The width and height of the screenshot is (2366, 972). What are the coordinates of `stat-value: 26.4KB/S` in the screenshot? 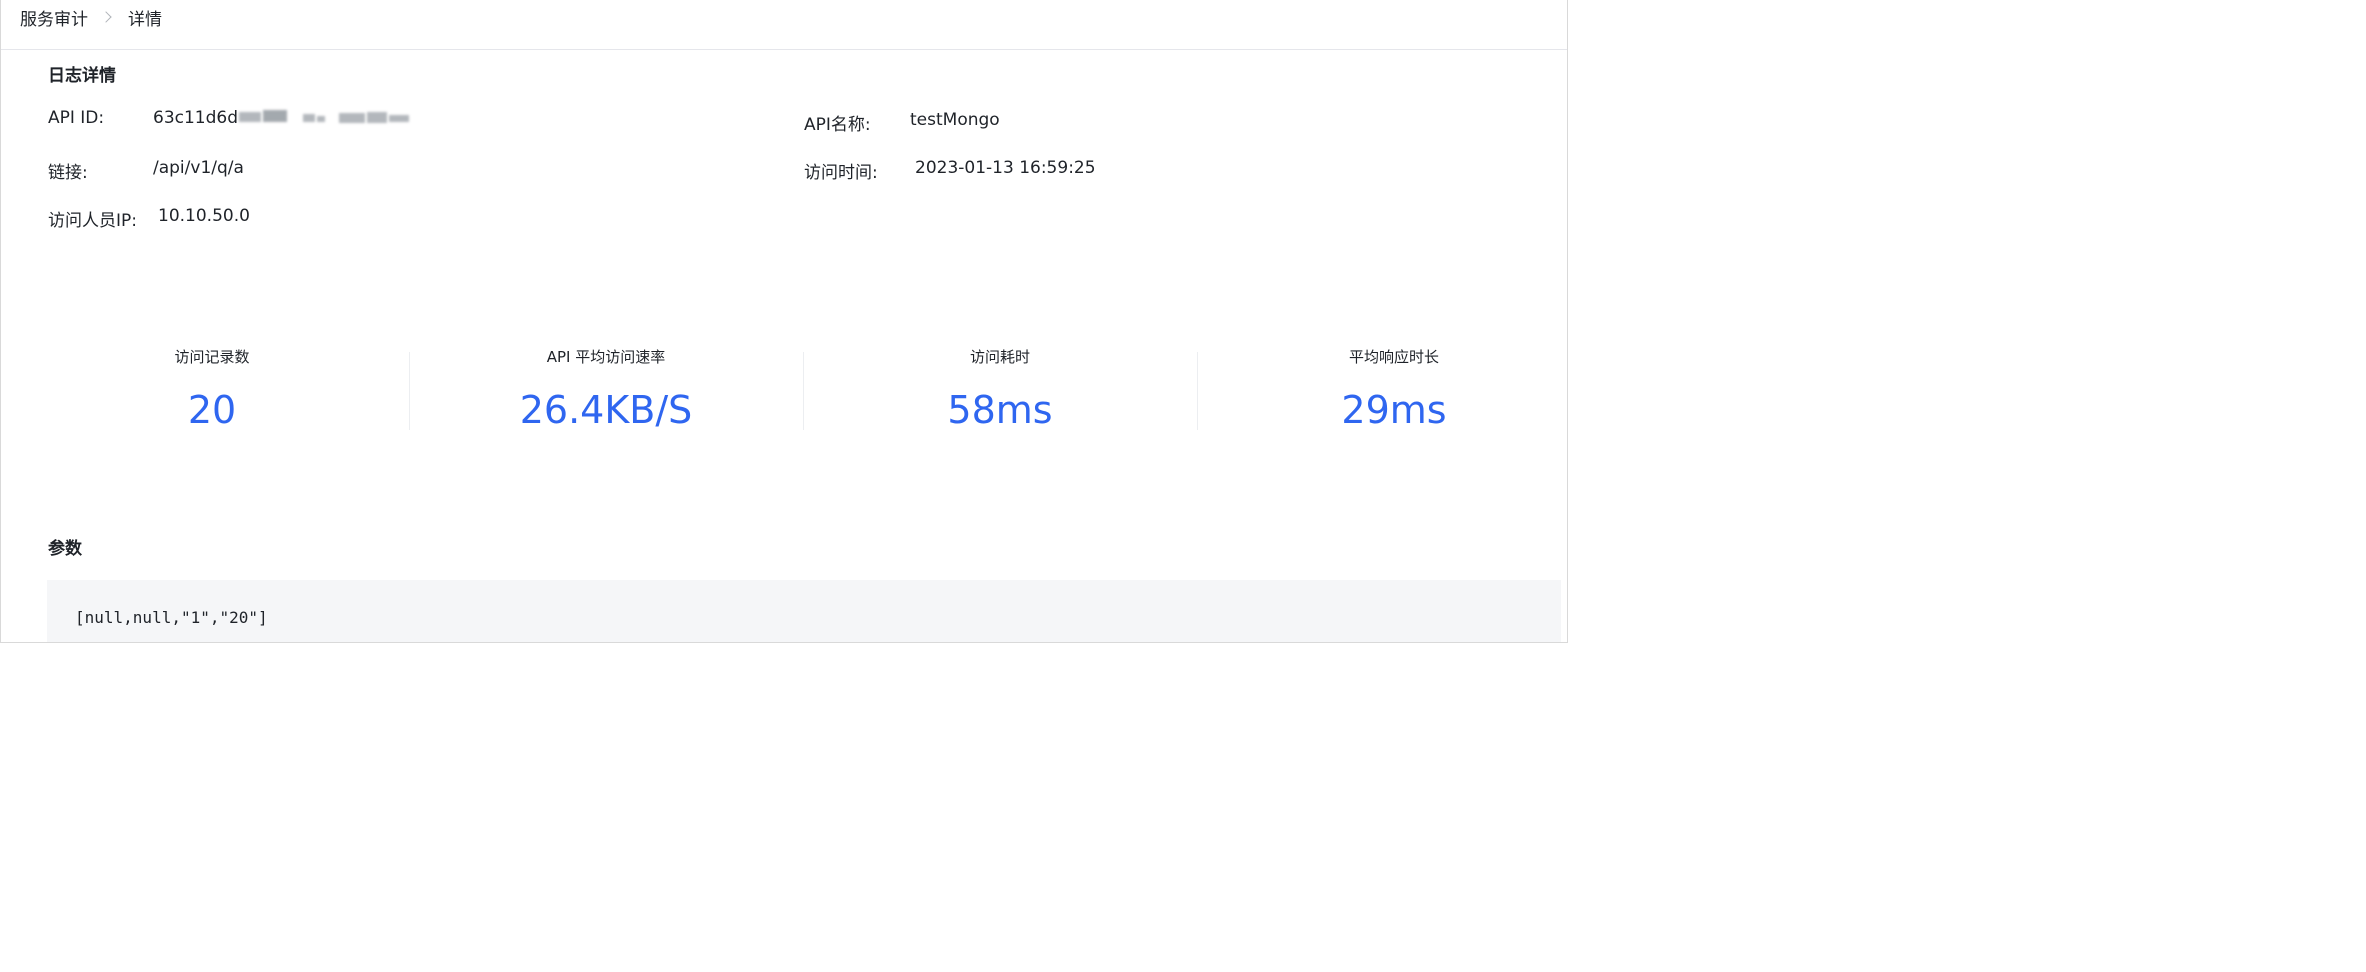 It's located at (606, 410).